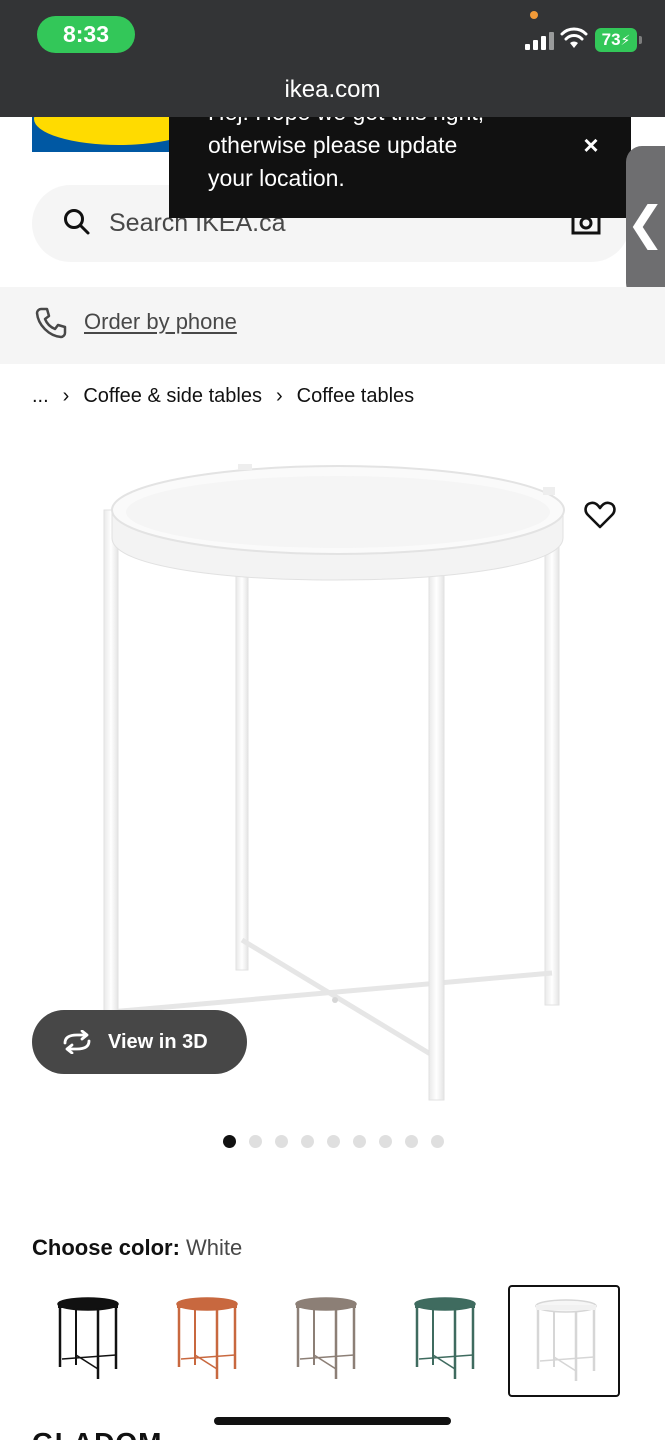 The image size is (665, 1440). I want to click on battery-indicator: 73 ⚡, so click(618, 40).